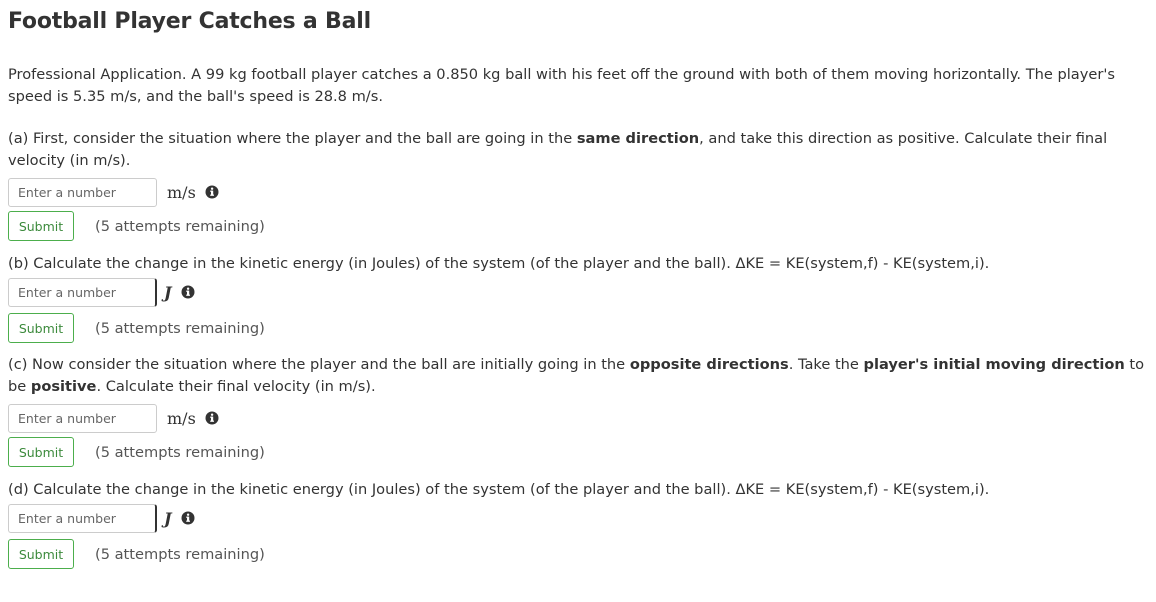 Image resolution: width=1156 pixels, height=602 pixels. I want to click on part-c-unit: m/s, so click(181, 418).